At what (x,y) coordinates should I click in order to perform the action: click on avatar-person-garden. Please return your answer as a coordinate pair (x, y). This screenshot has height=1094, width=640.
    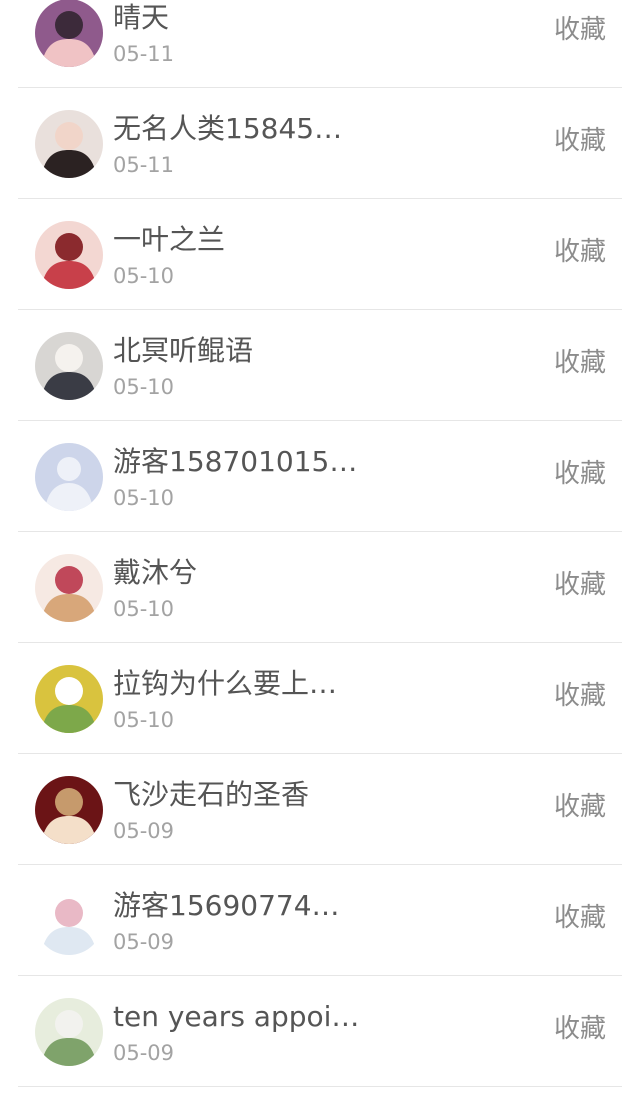
    Looking at the image, I should click on (69, 1032).